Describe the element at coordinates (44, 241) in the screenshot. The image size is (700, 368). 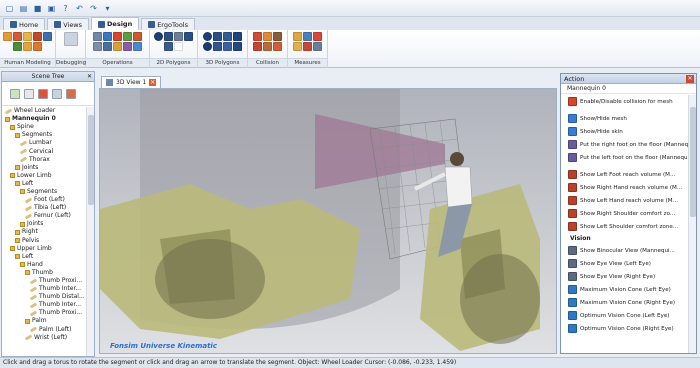
I see `tree-node: Pelvis` at that location.